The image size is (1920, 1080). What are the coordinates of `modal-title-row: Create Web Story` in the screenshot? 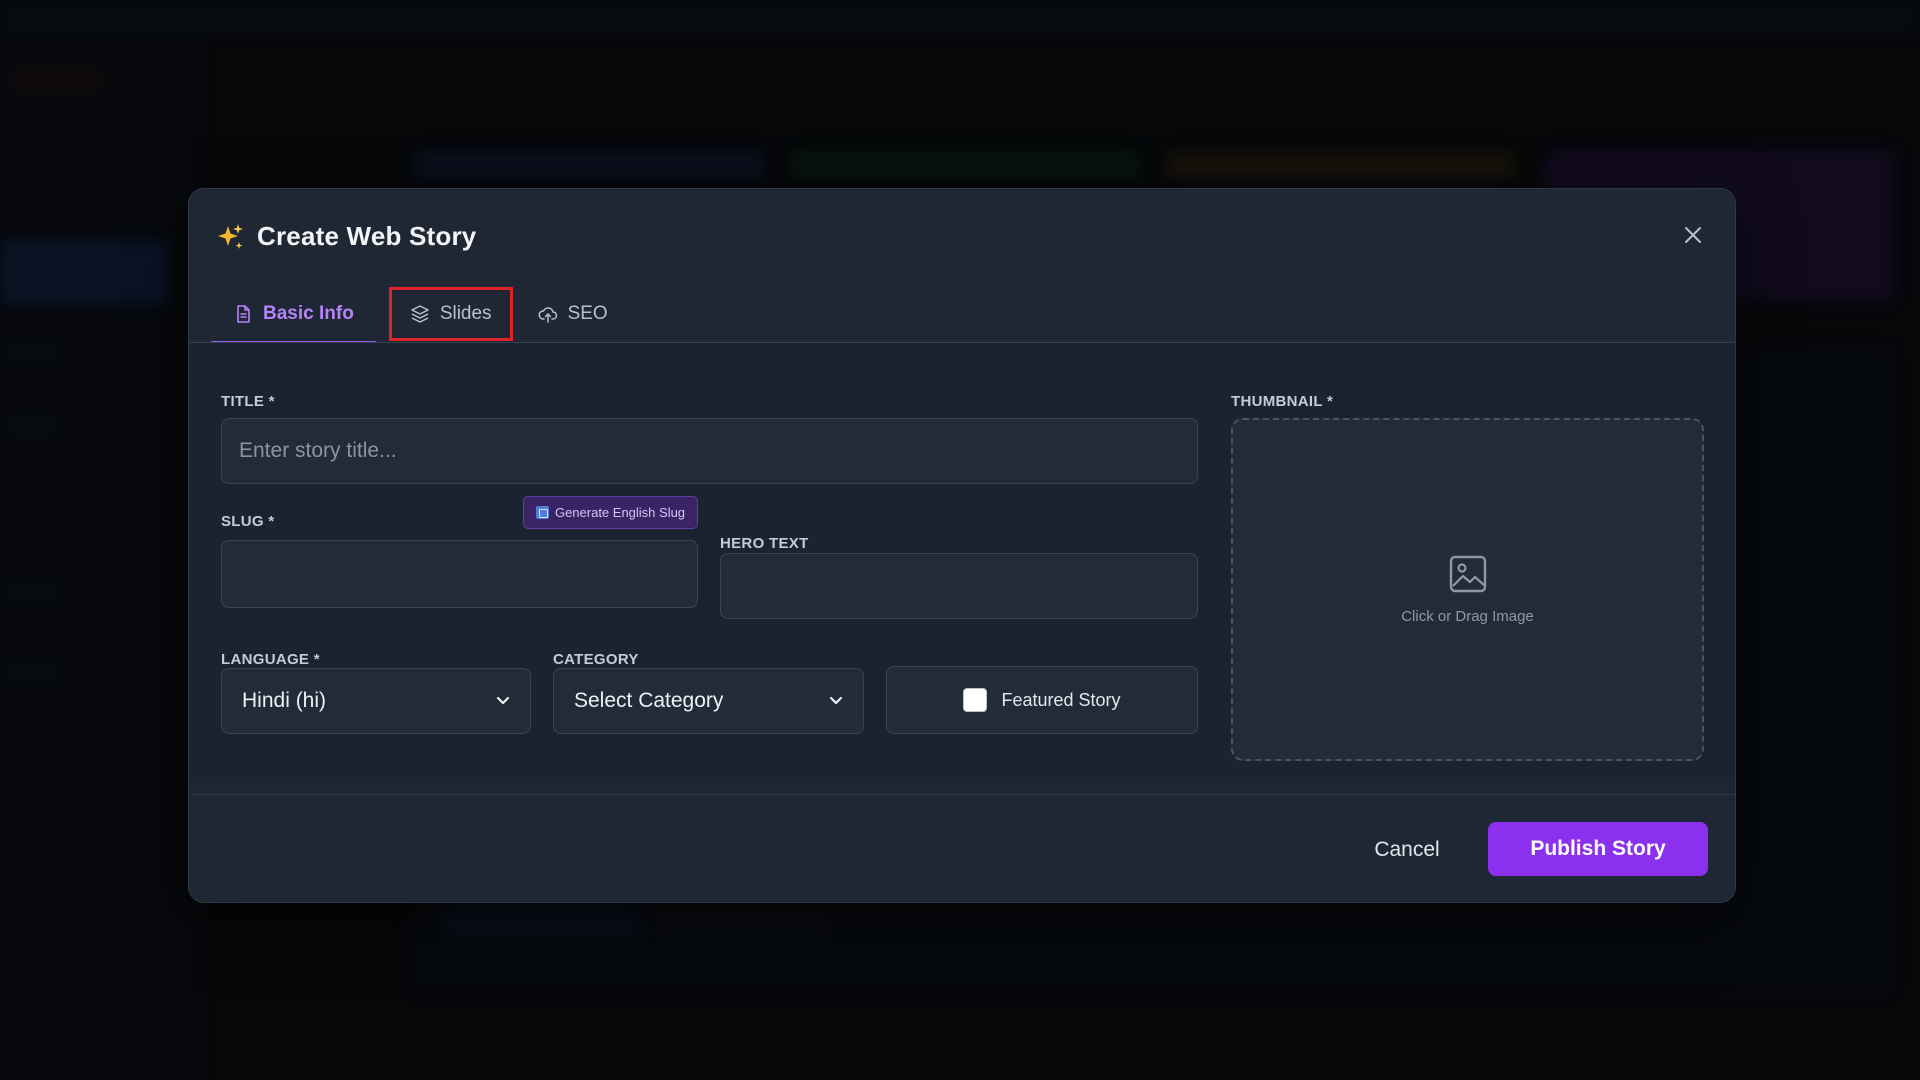 It's located at (345, 236).